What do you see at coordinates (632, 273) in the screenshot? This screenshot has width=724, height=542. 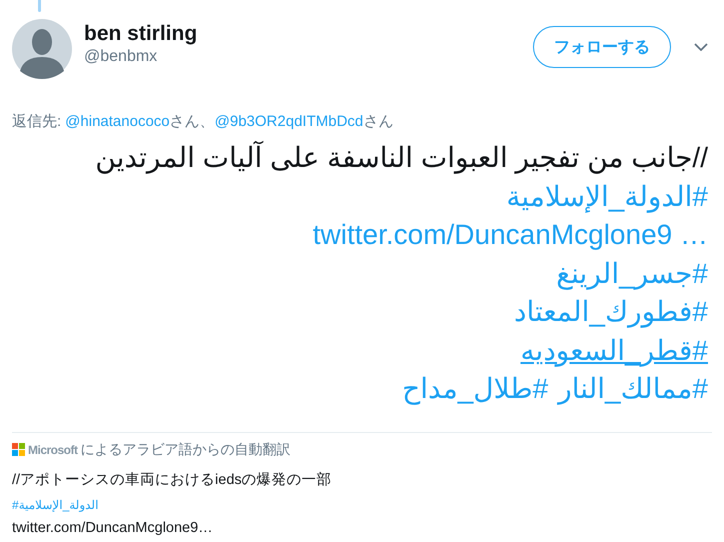 I see `hashtag-link: #جسر_الرينغ` at bounding box center [632, 273].